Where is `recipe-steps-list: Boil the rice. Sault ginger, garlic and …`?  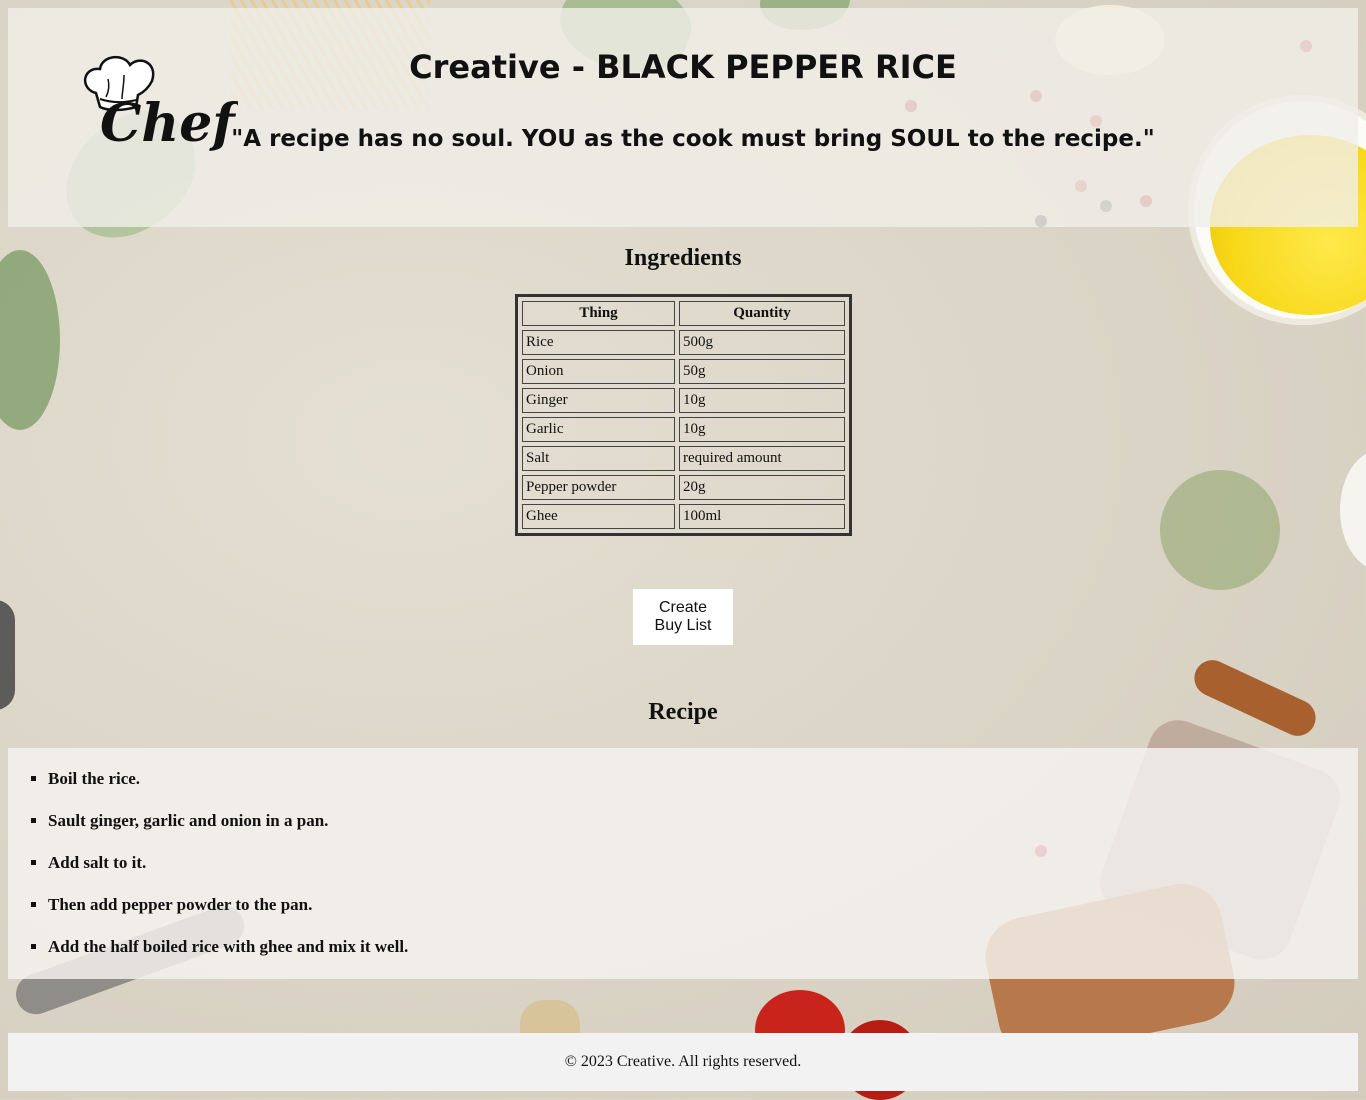 recipe-steps-list: Boil the rice. Sault ginger, garlic and … is located at coordinates (208, 873).